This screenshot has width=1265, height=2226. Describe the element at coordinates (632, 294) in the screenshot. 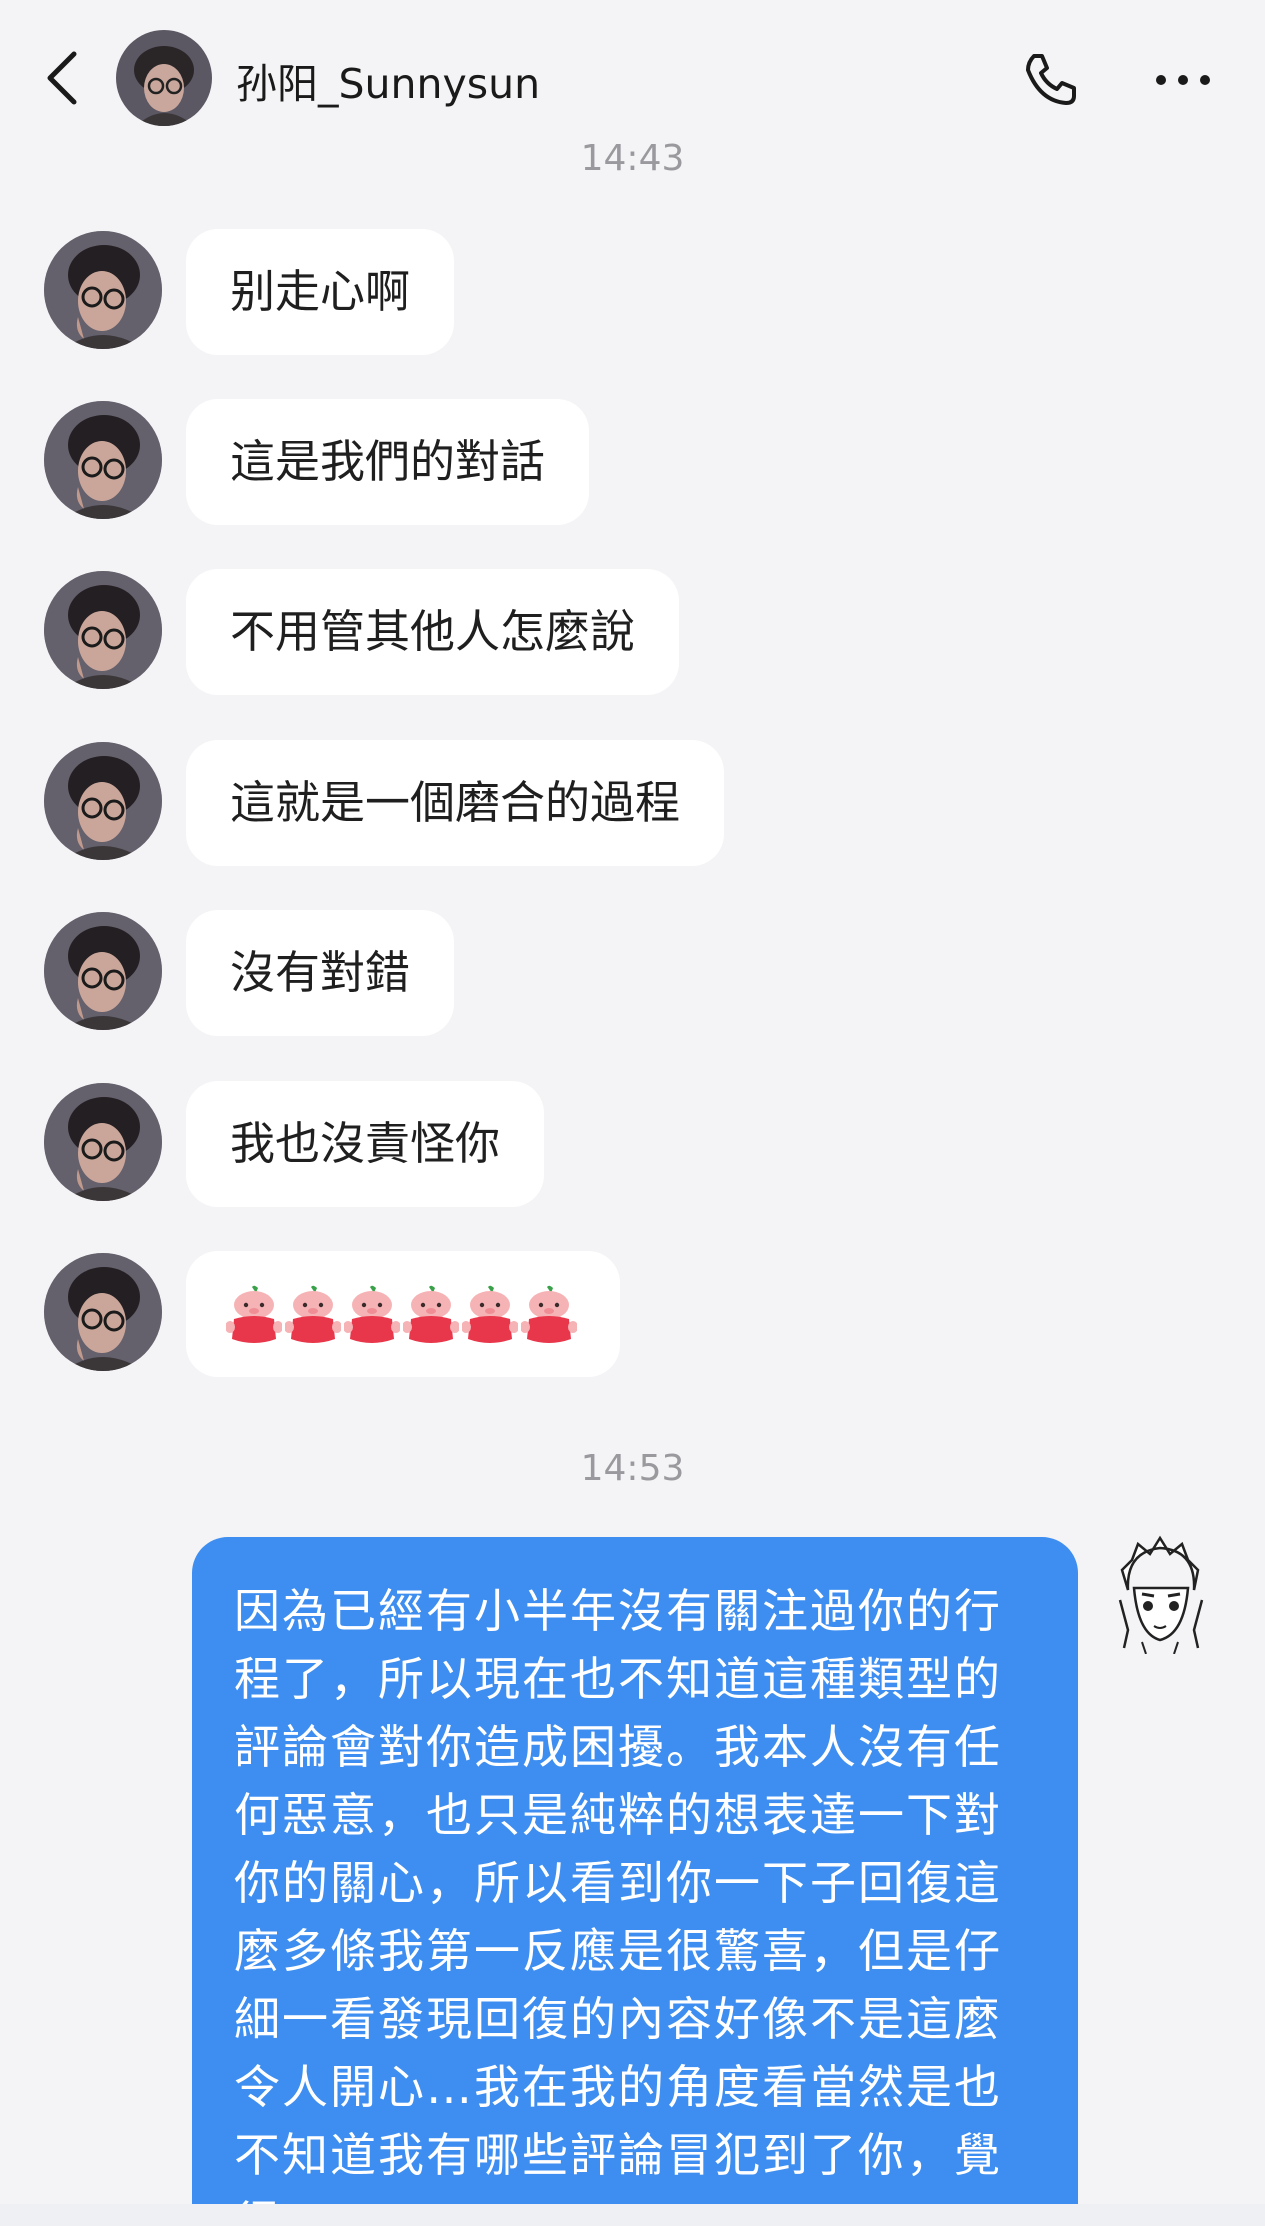

I see `message-row: 别走心啊` at that location.